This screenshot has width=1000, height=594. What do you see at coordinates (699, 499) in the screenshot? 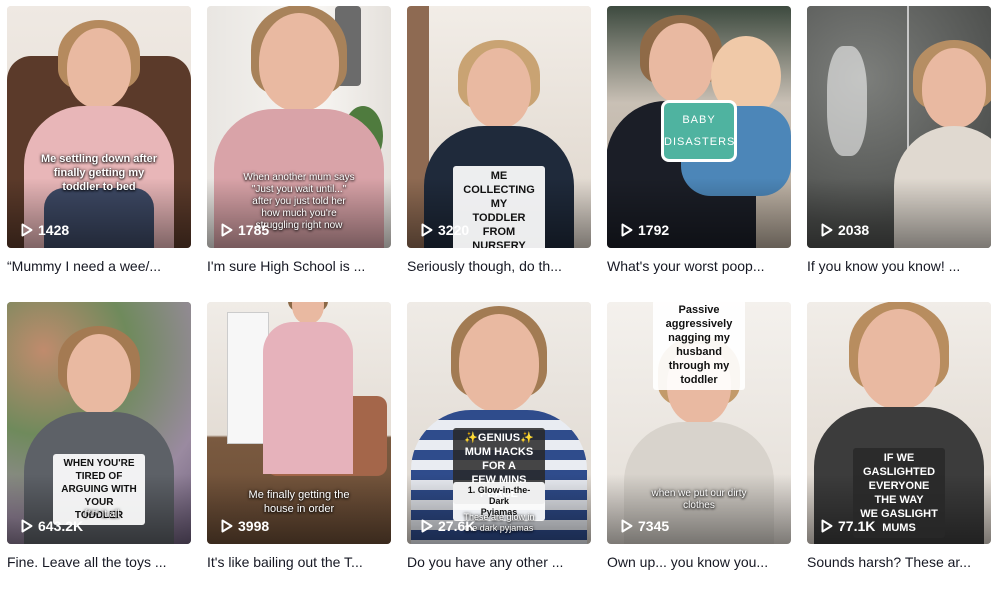
I see `video-subcaption: when we put our dirty clothes` at bounding box center [699, 499].